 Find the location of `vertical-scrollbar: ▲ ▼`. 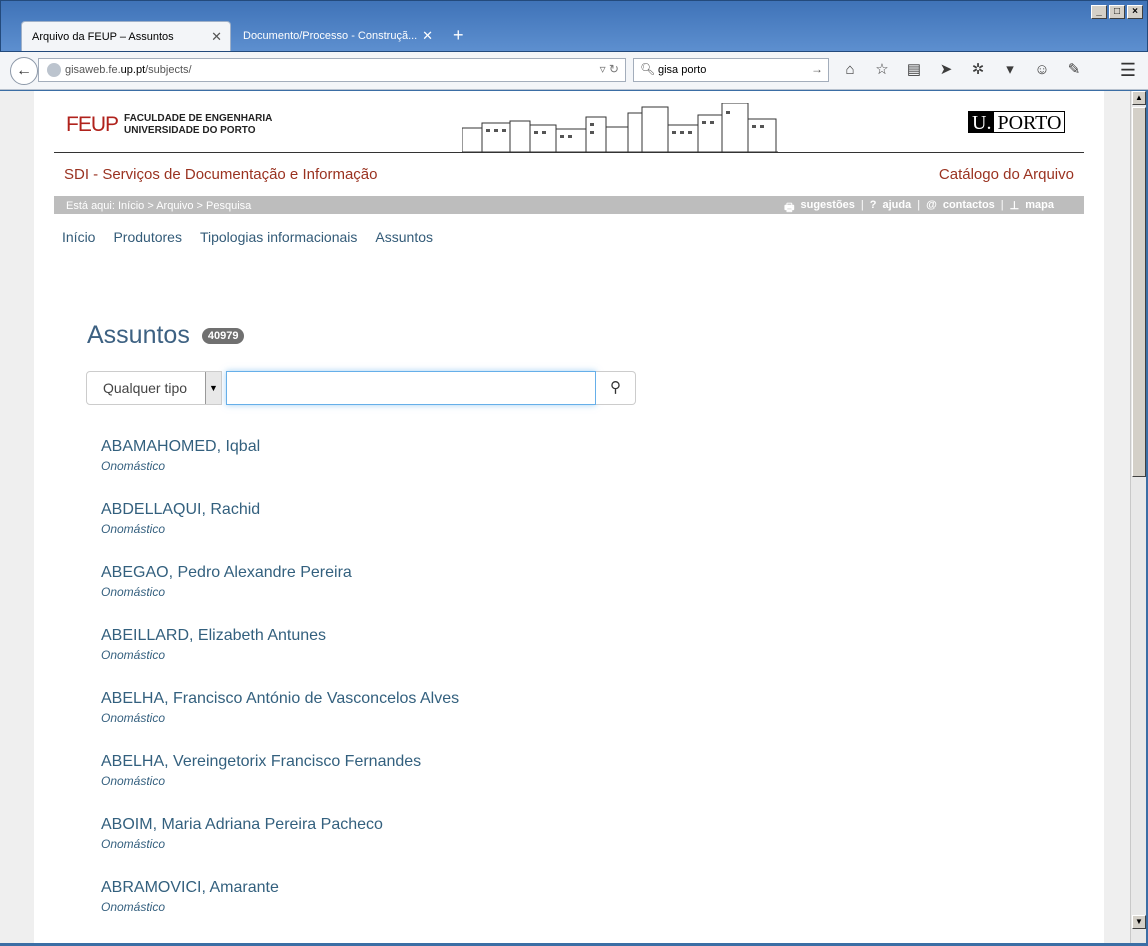

vertical-scrollbar: ▲ ▼ is located at coordinates (1138, 517).